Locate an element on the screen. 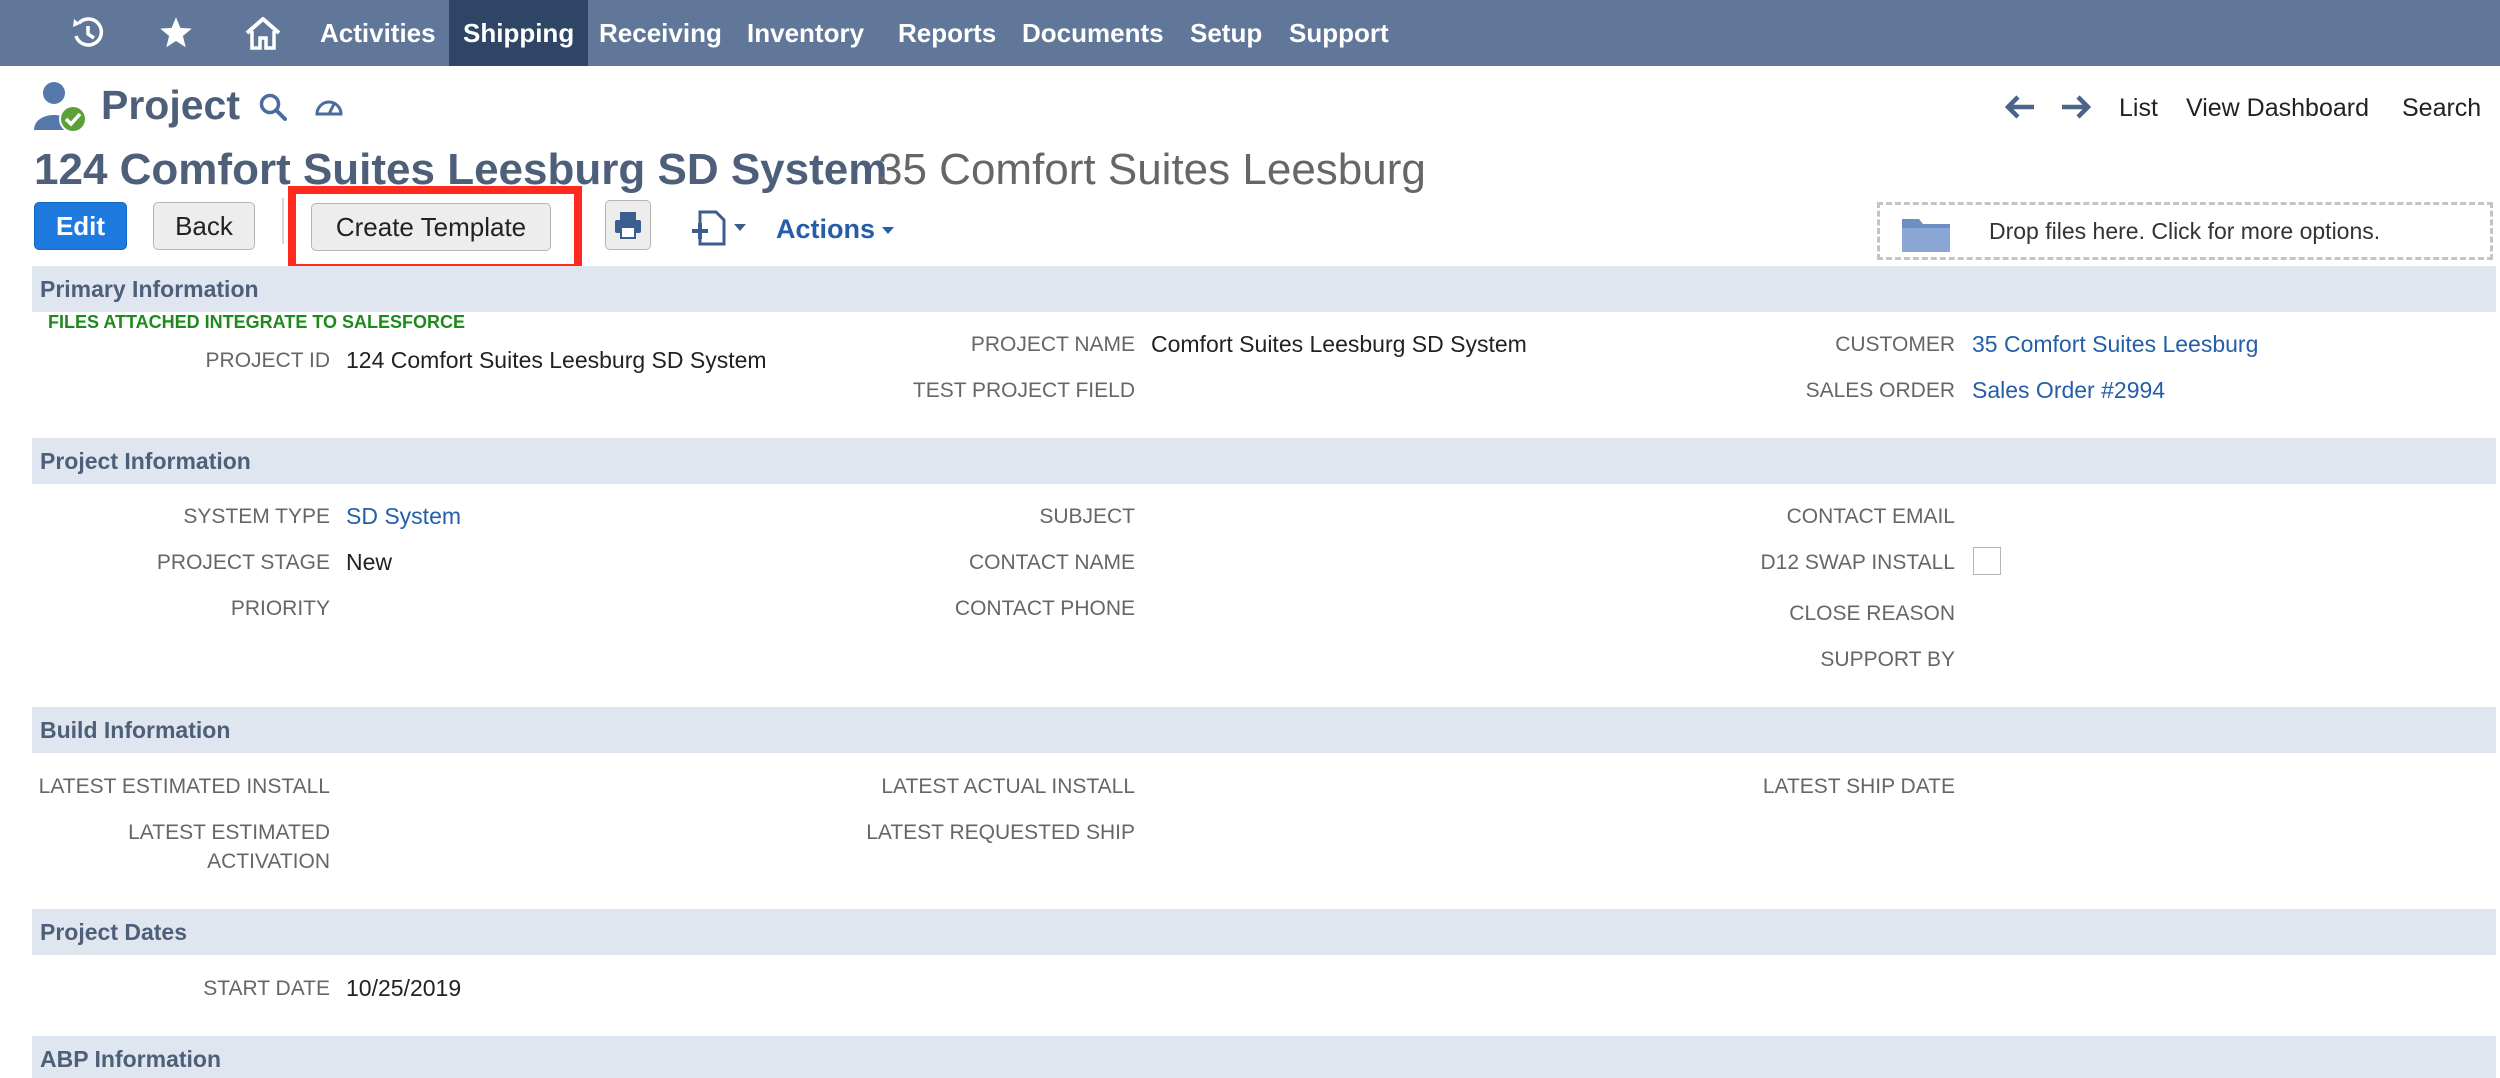  file-drop-zone: Drop files here. Click for more options. is located at coordinates (2185, 231).